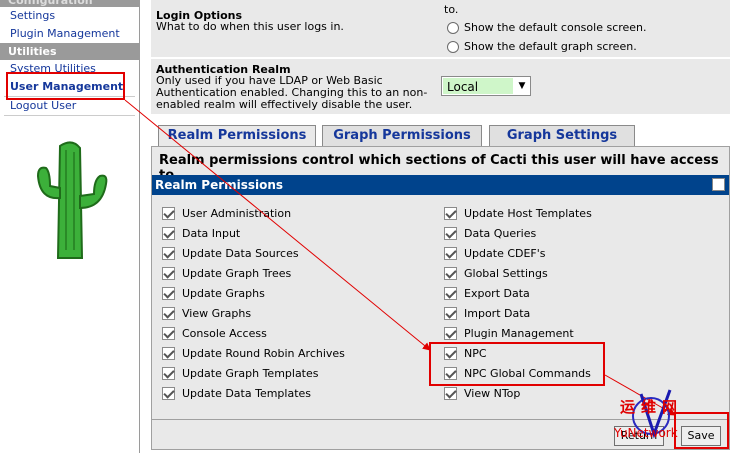  I want to click on permission-label: Update Data Templates, so click(247, 393).